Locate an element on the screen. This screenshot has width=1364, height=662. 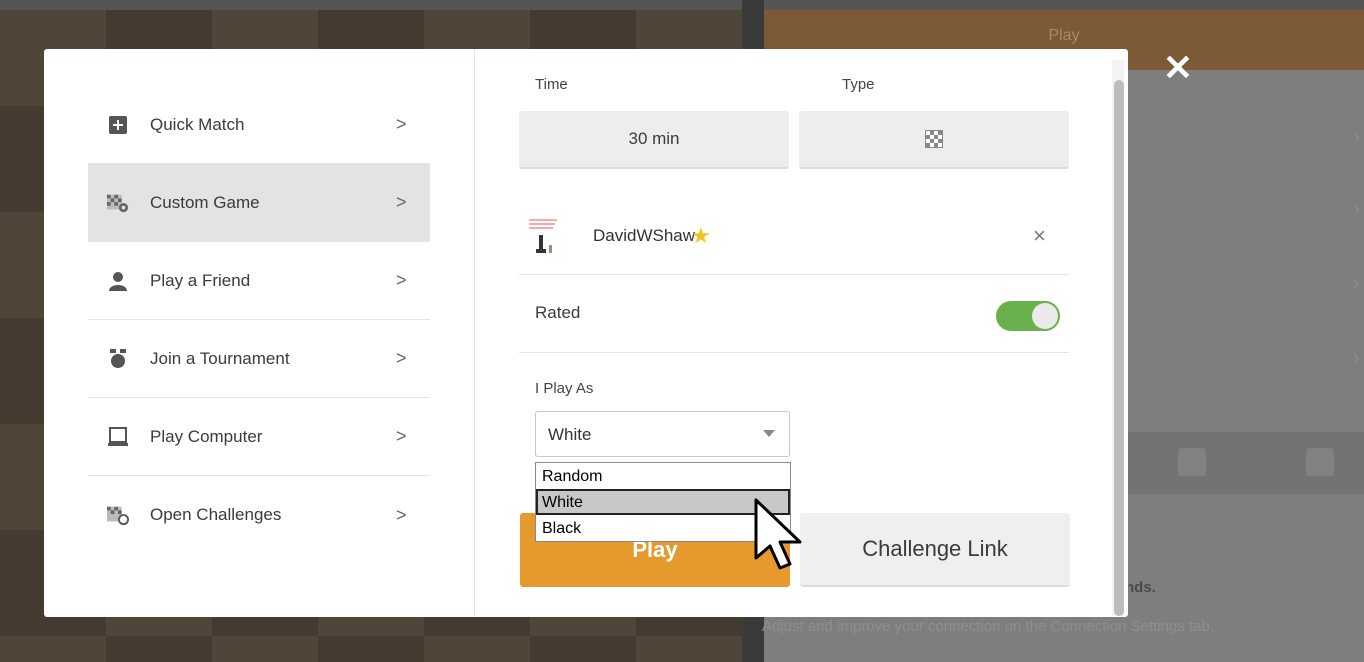
time-control-button: 30 min is located at coordinates (654, 140).